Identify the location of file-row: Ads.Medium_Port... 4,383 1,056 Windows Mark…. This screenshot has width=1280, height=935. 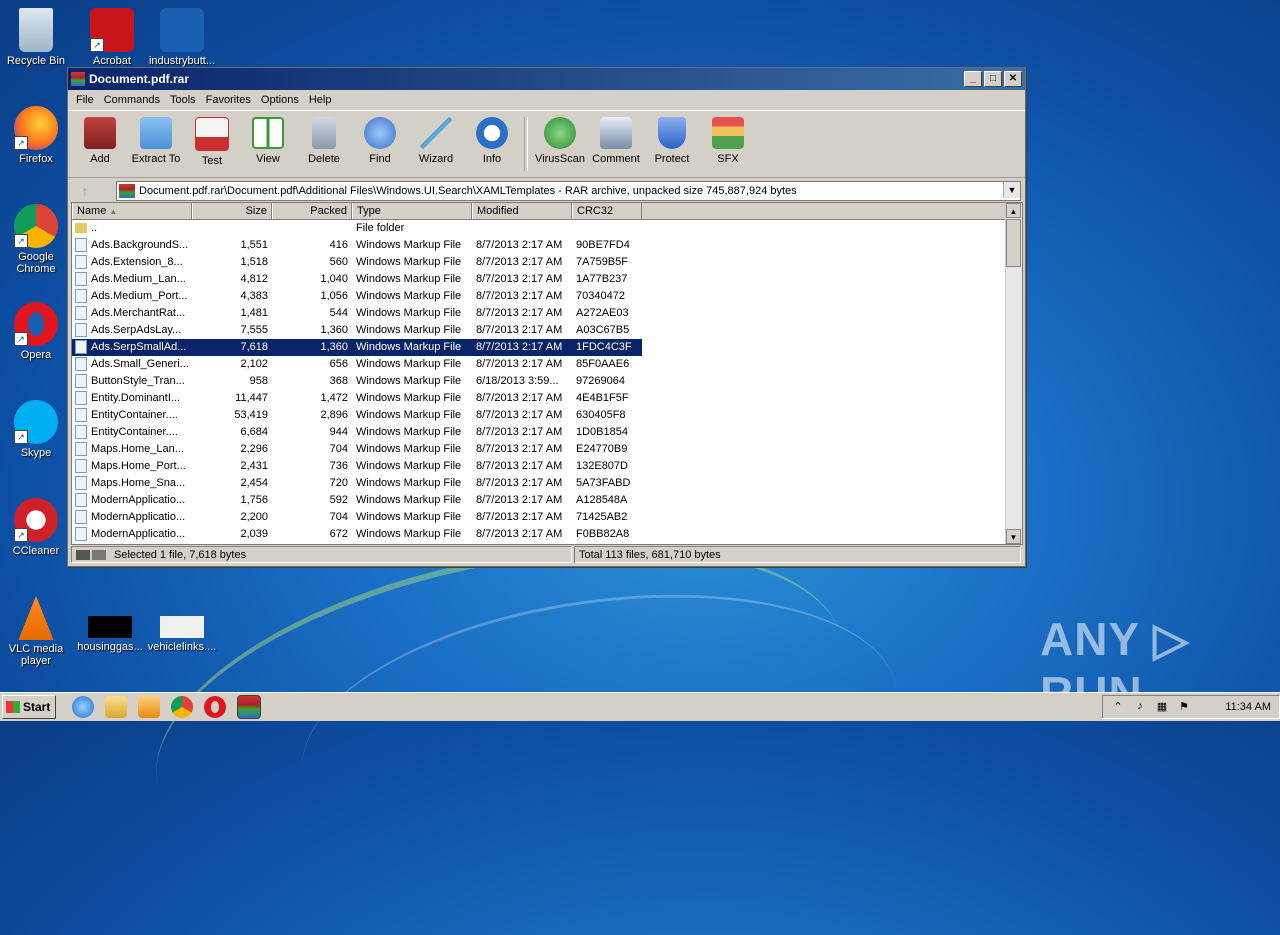
(547, 296).